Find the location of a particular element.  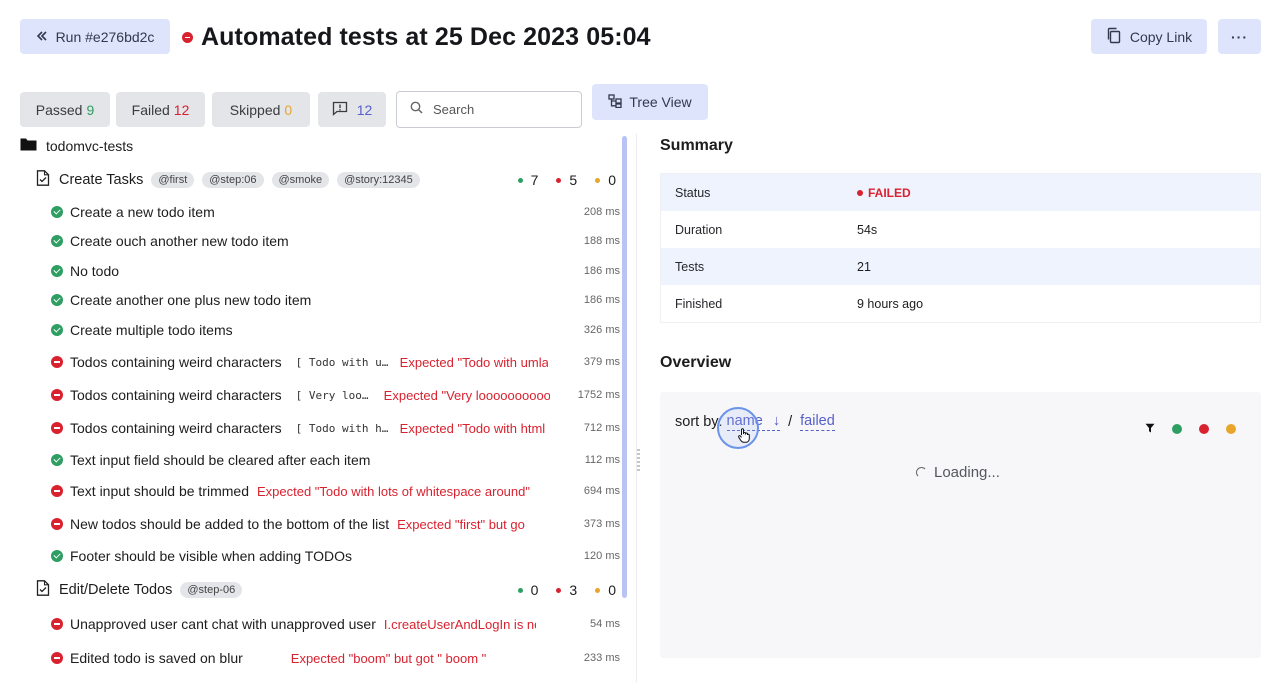

suite-failed-count: 5 is located at coordinates (573, 180).